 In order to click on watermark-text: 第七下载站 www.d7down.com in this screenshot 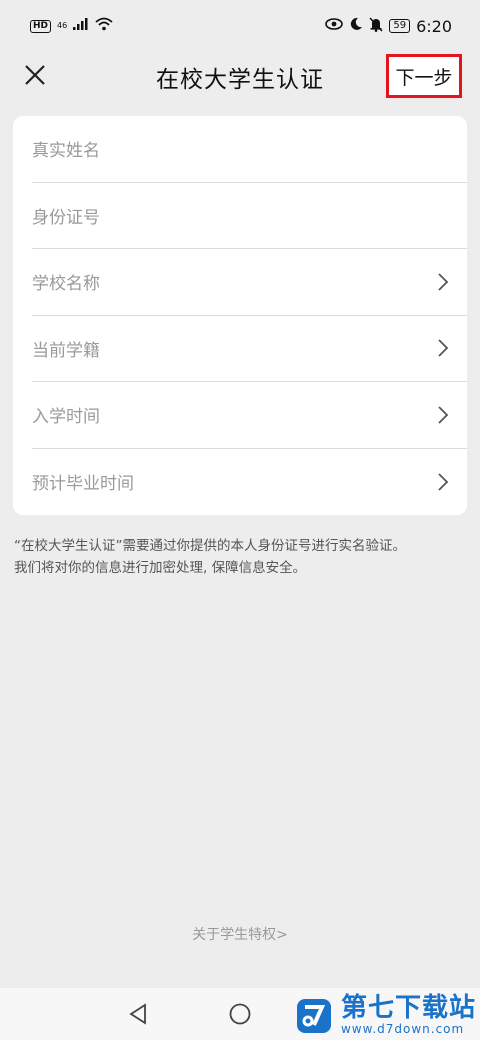, I will do `click(408, 1015)`.